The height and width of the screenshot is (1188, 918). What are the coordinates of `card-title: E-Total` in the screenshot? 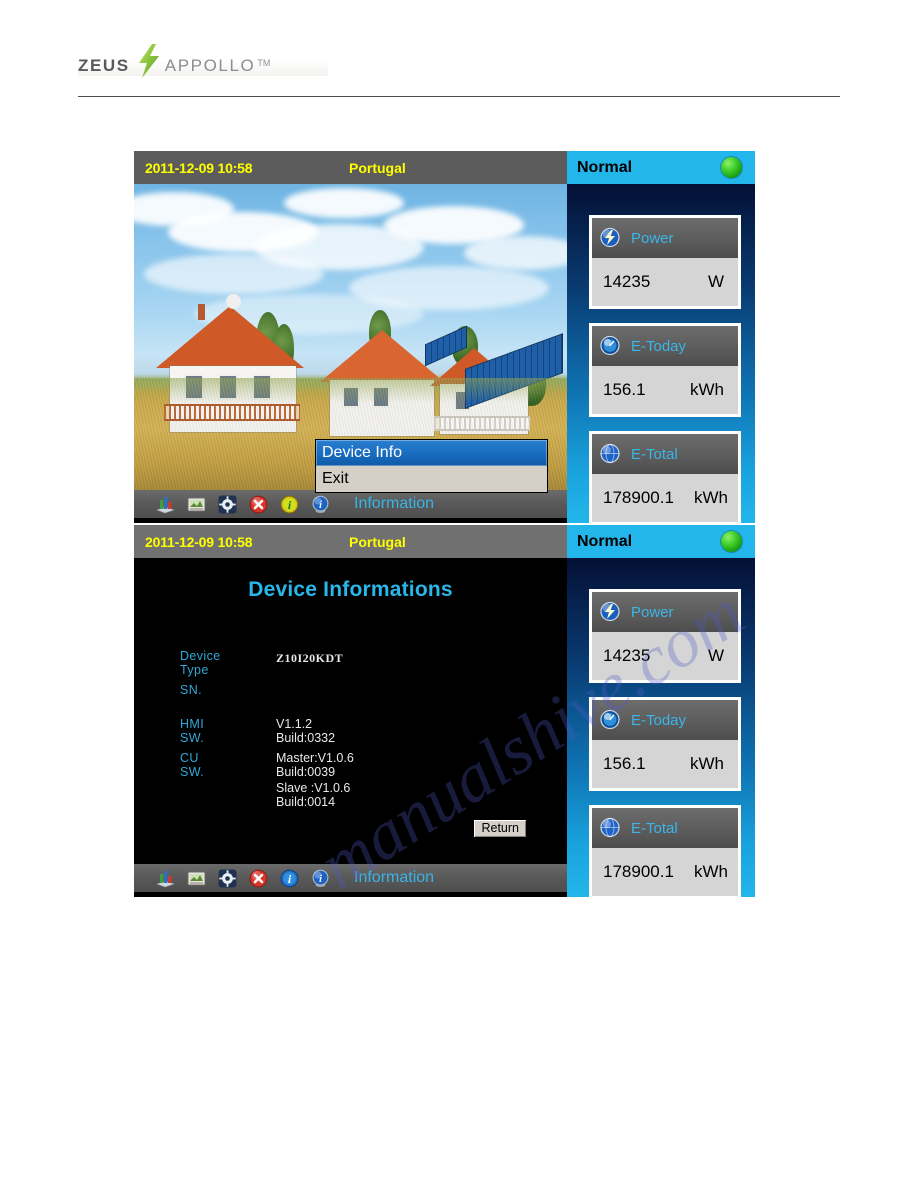 It's located at (654, 454).